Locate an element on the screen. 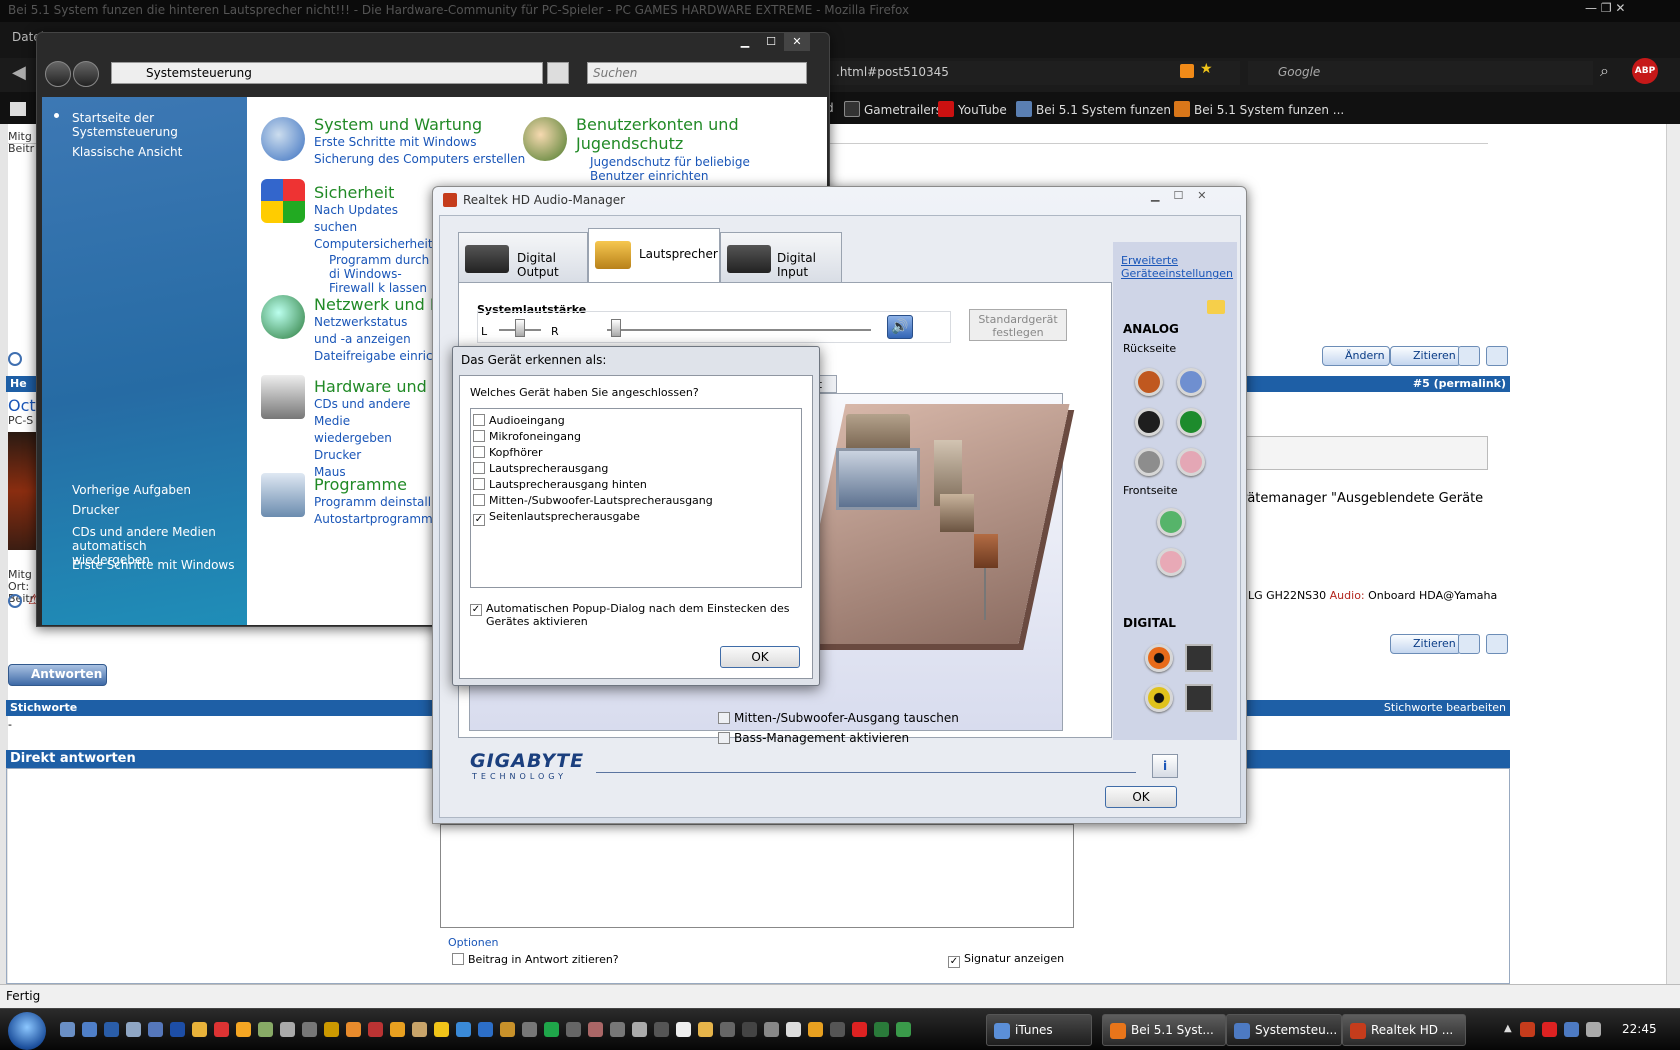  reply-button: Antworten is located at coordinates (58, 675).